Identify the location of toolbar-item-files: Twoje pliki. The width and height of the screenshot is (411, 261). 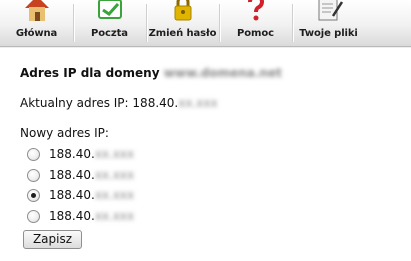
(328, 23).